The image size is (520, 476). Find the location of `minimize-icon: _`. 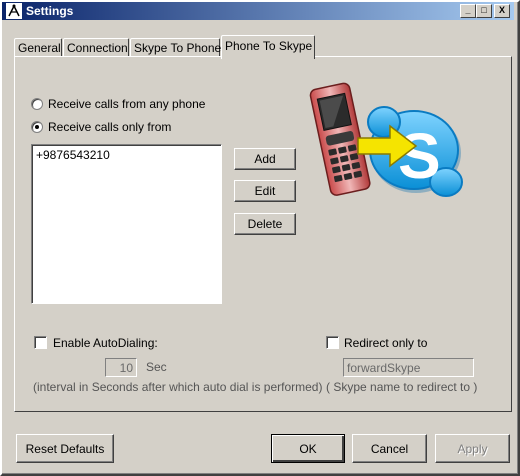

minimize-icon: _ is located at coordinates (468, 10).